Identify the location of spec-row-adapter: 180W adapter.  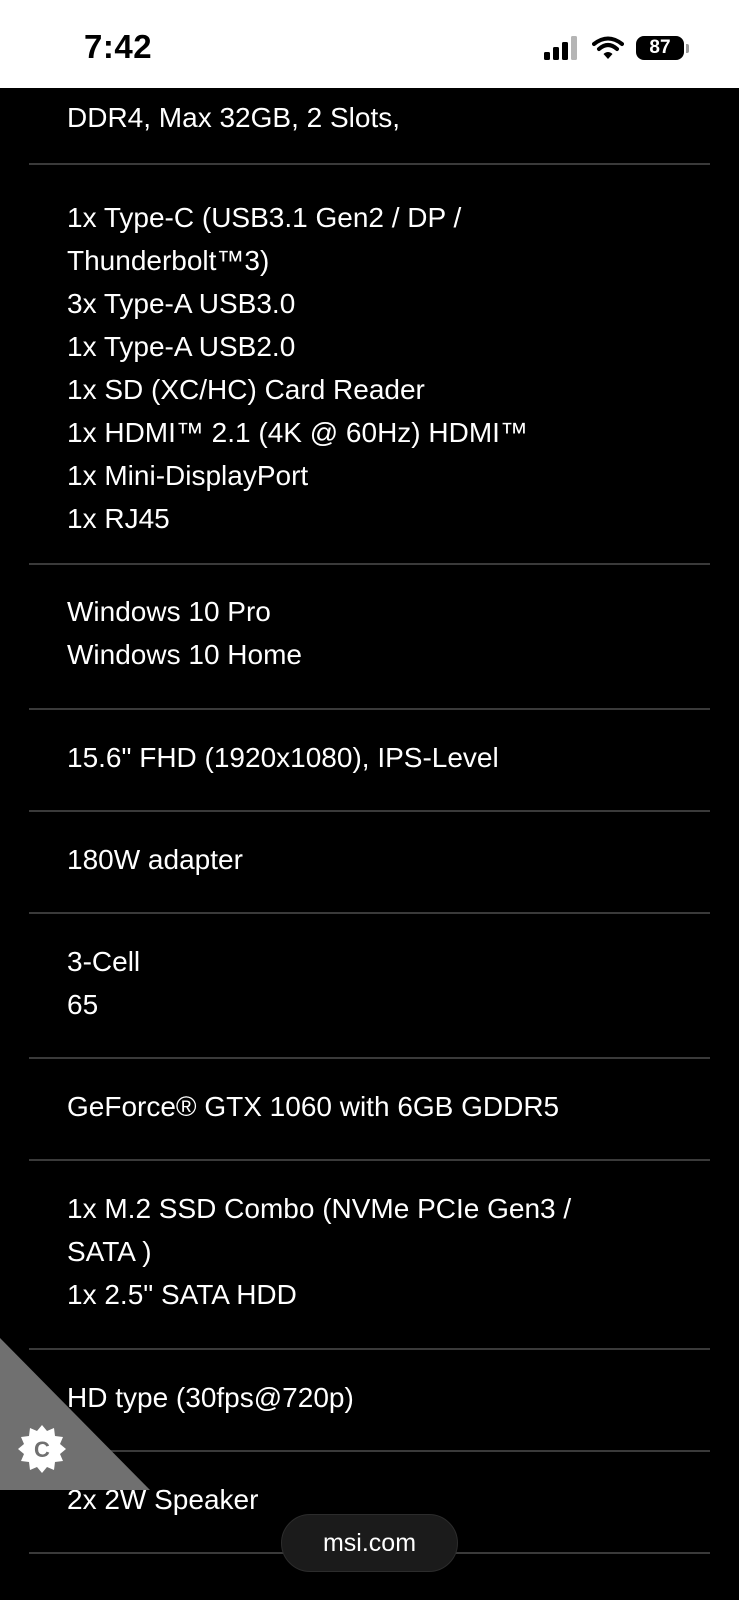
(369, 863).